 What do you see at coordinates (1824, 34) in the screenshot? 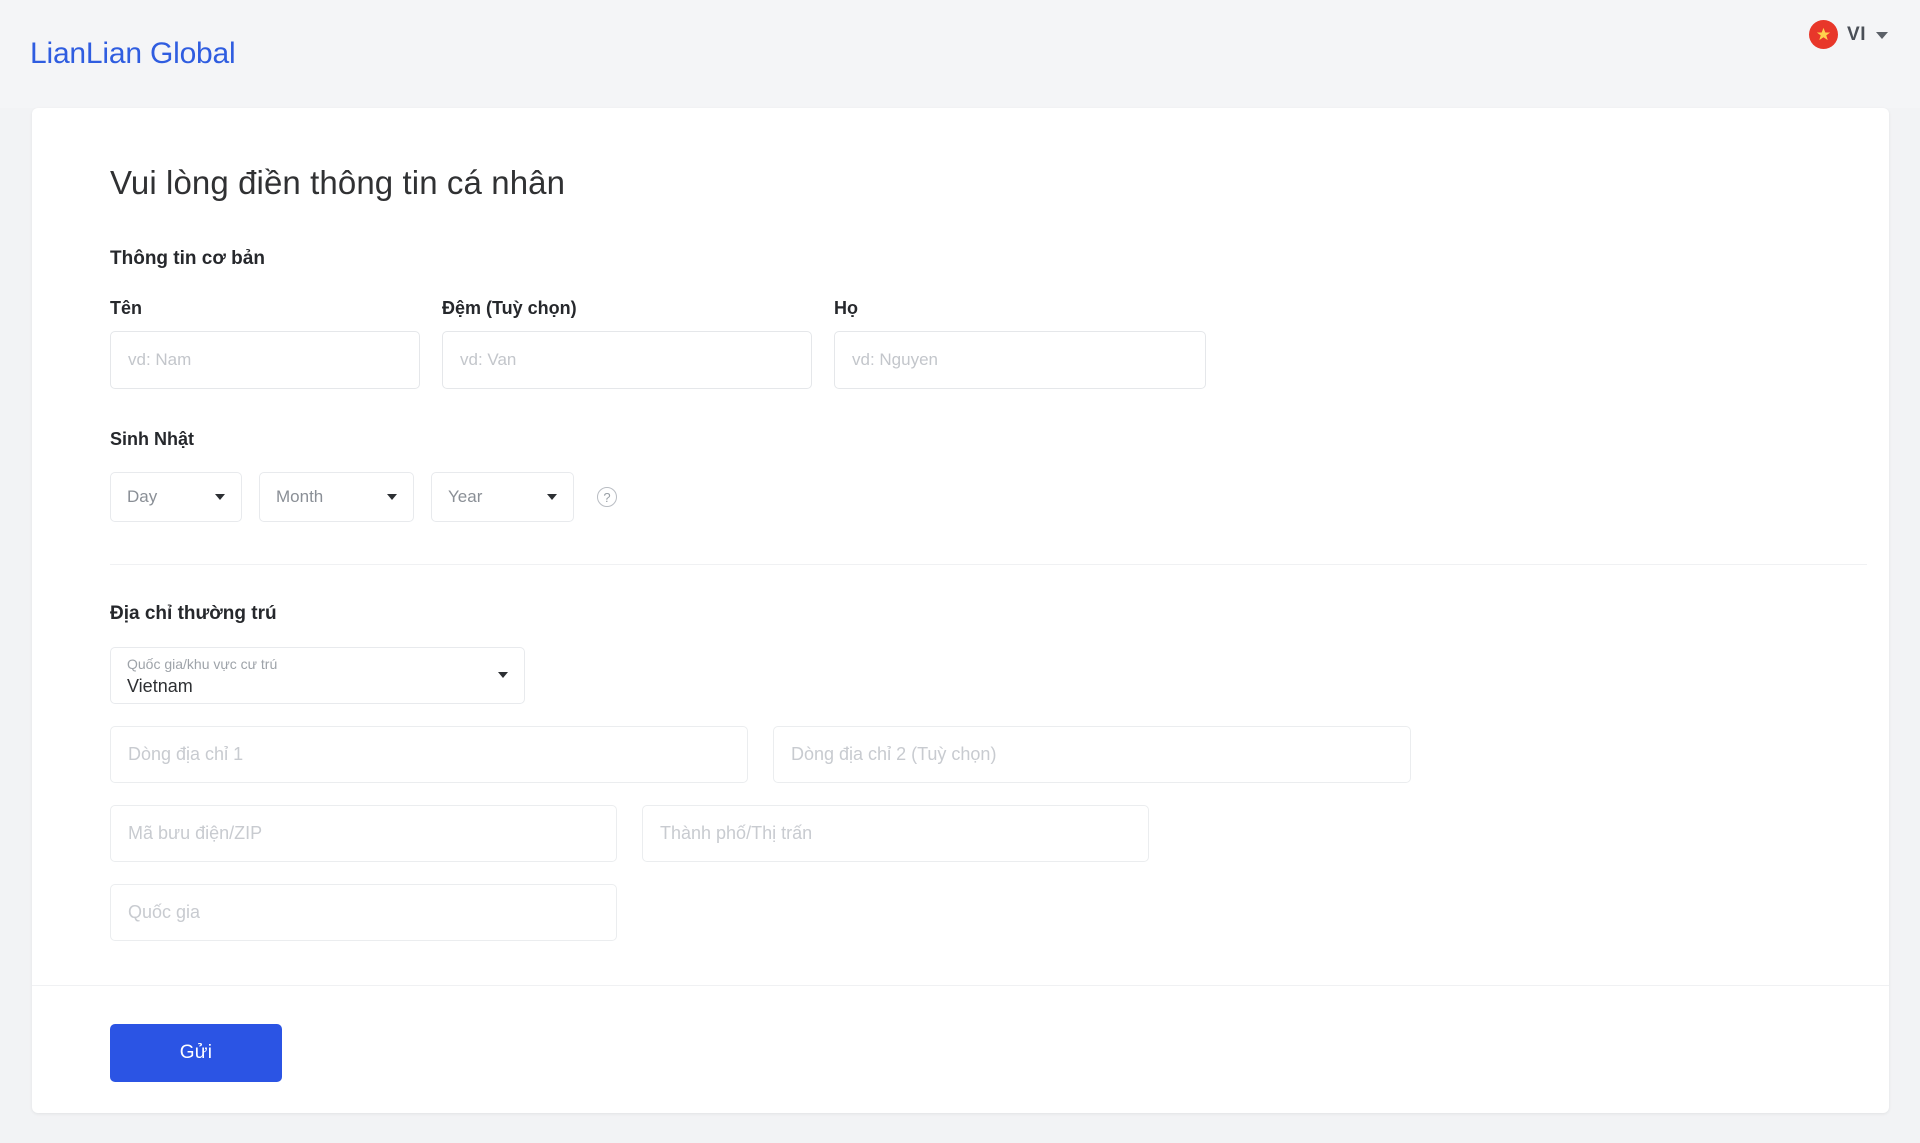
I see `vietnam-flag-icon` at bounding box center [1824, 34].